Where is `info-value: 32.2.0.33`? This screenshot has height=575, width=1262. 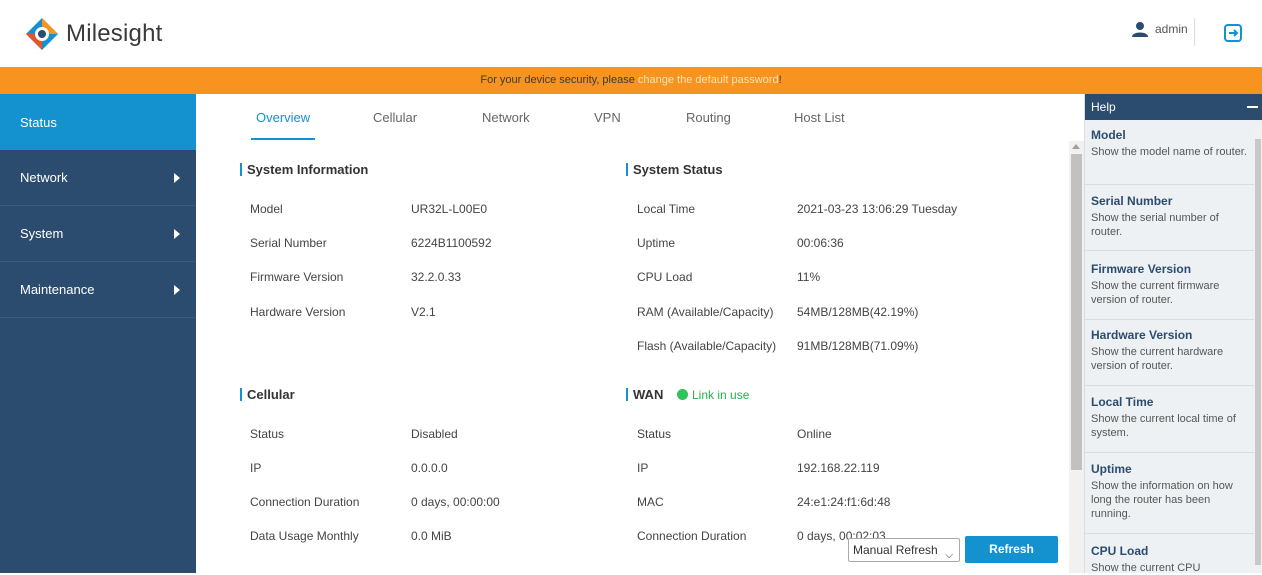 info-value: 32.2.0.33 is located at coordinates (436, 277).